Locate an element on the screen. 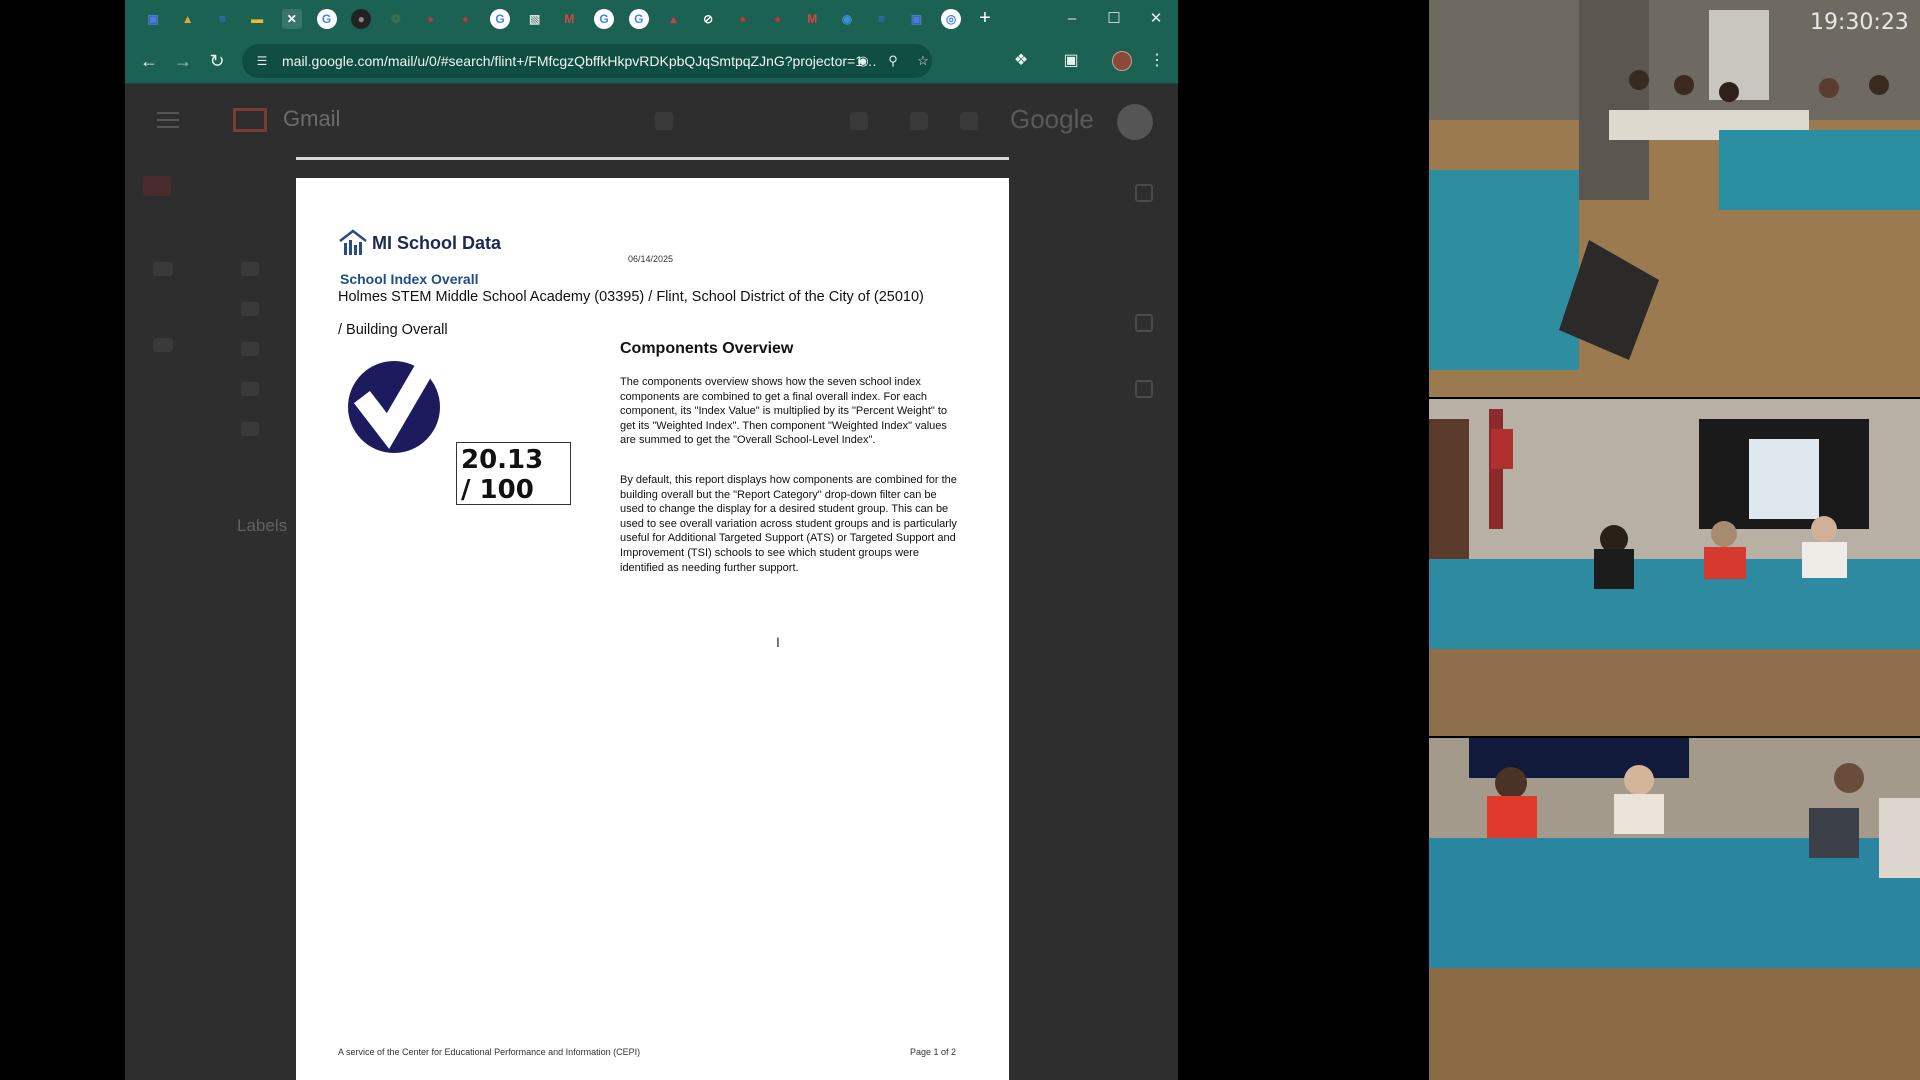 The height and width of the screenshot is (1080, 1920). maximize-button: ☐ is located at coordinates (1114, 19).